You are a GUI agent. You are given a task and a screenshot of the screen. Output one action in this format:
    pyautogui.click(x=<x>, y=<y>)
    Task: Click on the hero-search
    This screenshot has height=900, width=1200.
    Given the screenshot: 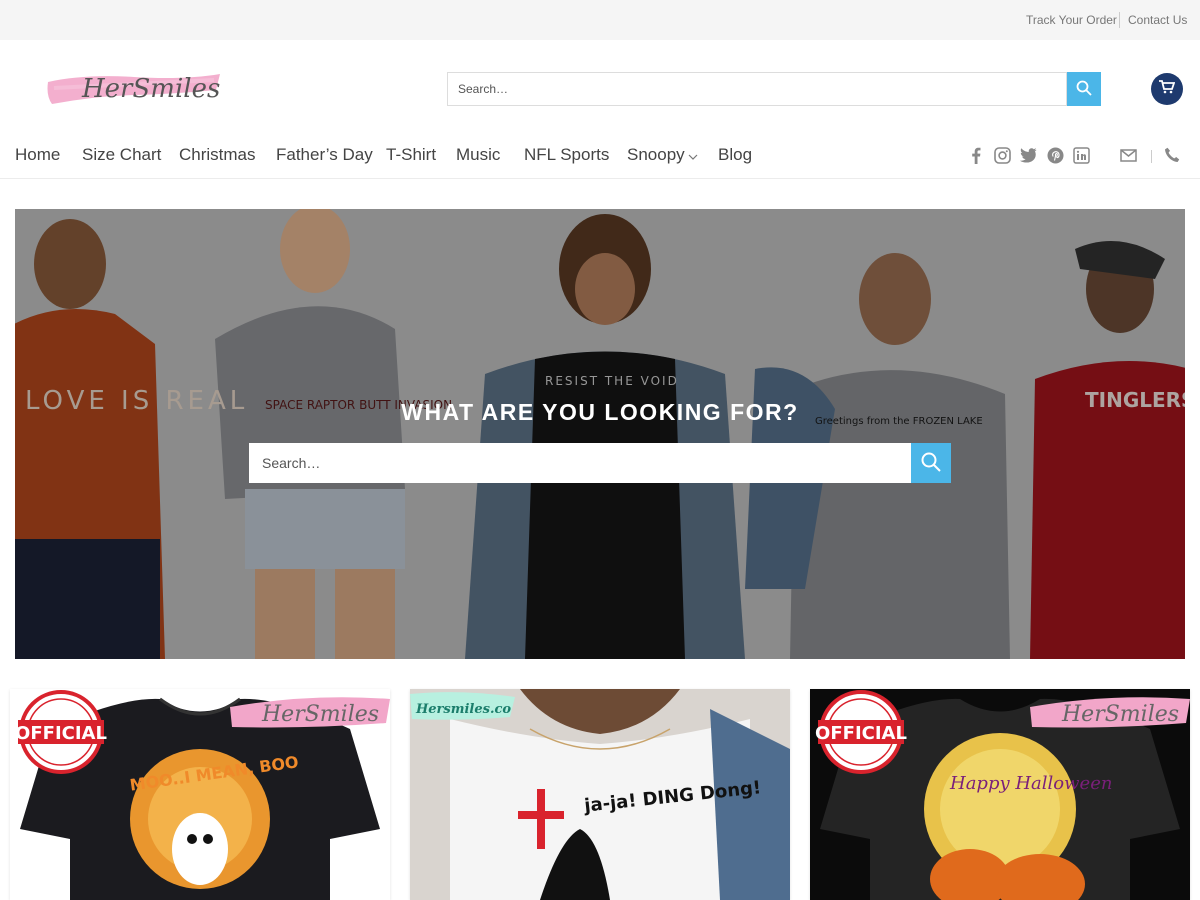 What is the action you would take?
    pyautogui.click(x=600, y=463)
    